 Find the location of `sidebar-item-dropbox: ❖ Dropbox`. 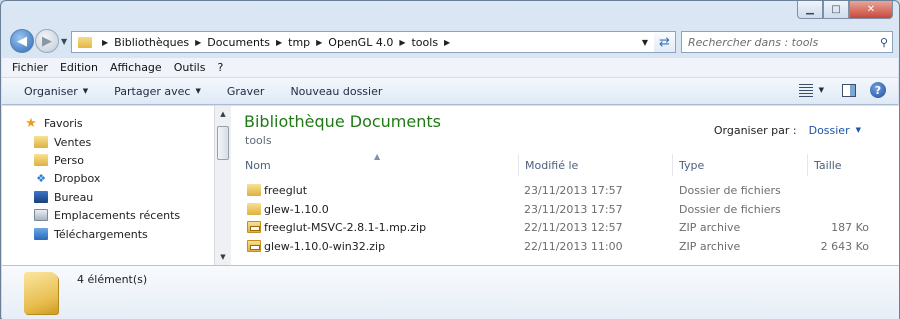

sidebar-item-dropbox: ❖ Dropbox is located at coordinates (67, 178).